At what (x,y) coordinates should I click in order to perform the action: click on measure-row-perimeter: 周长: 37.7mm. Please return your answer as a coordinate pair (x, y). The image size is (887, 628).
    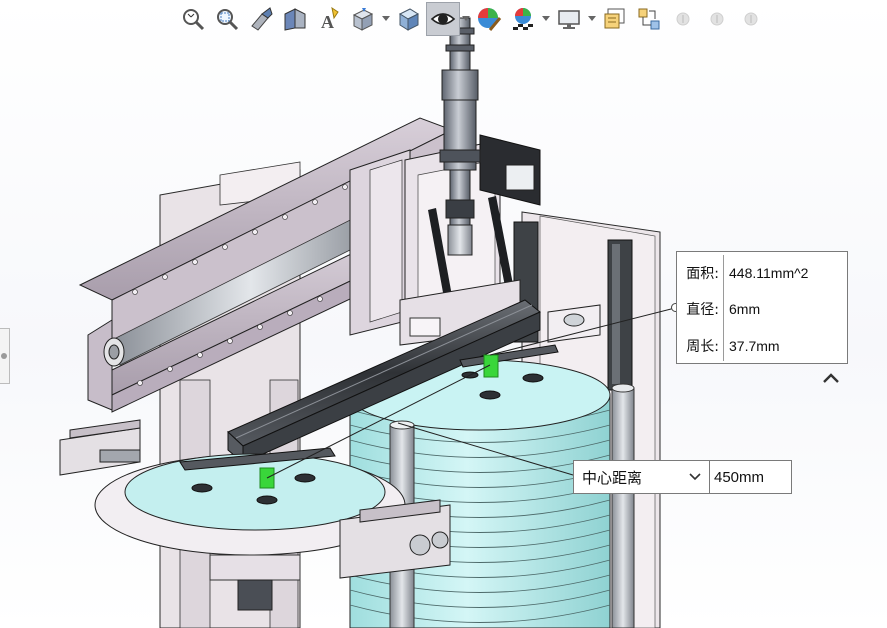
    Looking at the image, I should click on (762, 345).